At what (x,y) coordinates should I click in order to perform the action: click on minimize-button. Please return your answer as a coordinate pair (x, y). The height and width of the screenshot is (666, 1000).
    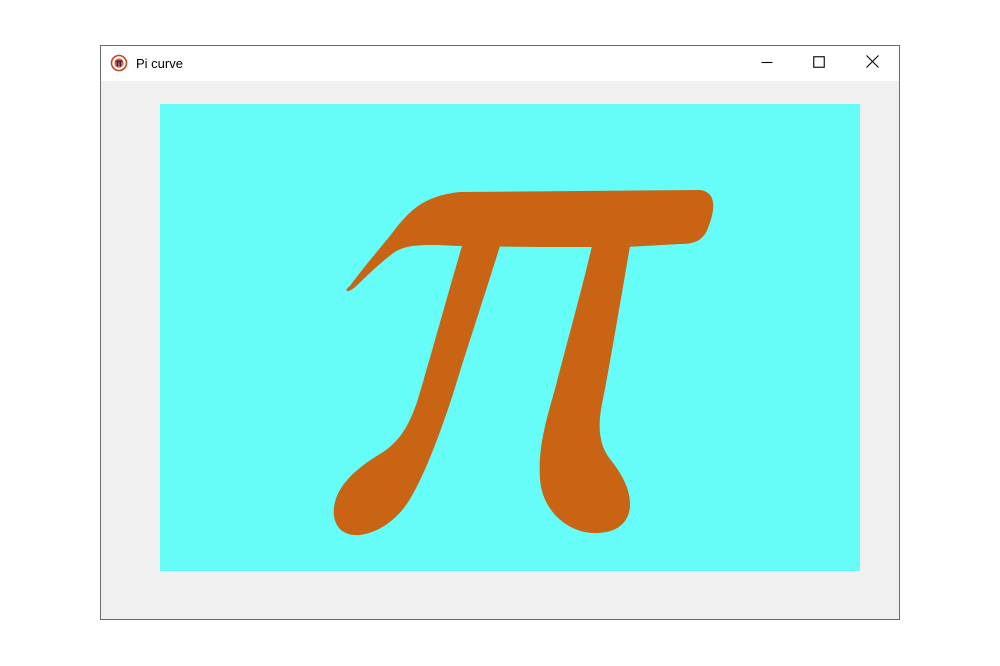
    Looking at the image, I should click on (767, 63).